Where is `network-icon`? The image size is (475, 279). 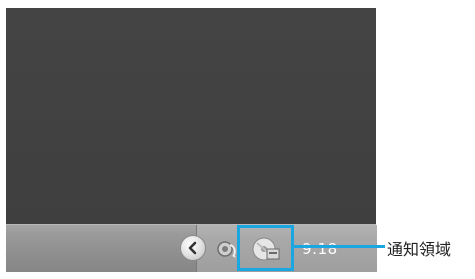
network-icon is located at coordinates (227, 249).